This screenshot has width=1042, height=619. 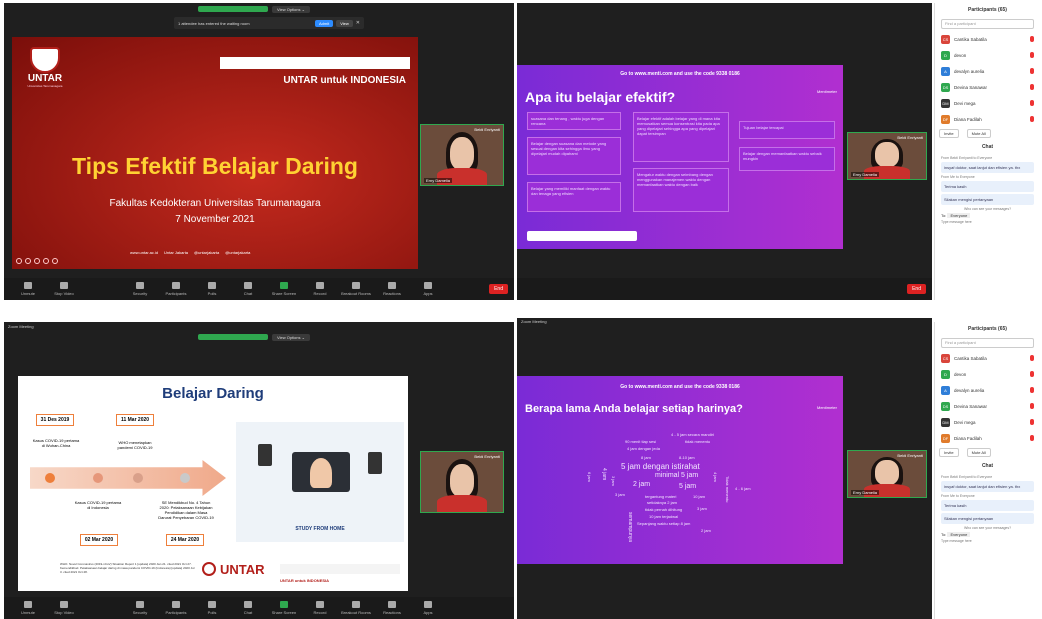 What do you see at coordinates (248, 293) in the screenshot?
I see `toolbar-label: Chat` at bounding box center [248, 293].